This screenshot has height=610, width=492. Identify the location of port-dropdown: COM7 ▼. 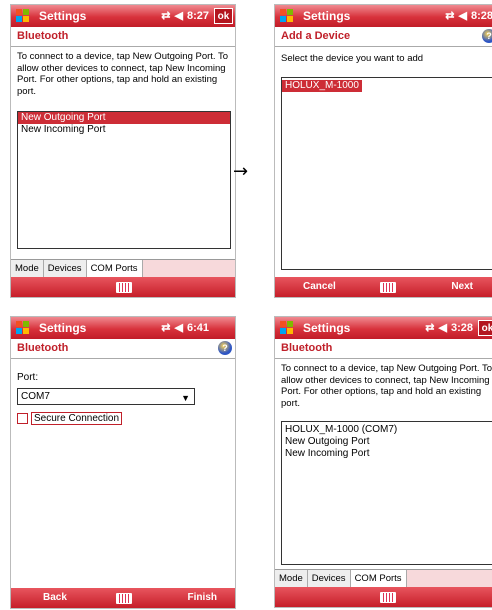
(106, 396).